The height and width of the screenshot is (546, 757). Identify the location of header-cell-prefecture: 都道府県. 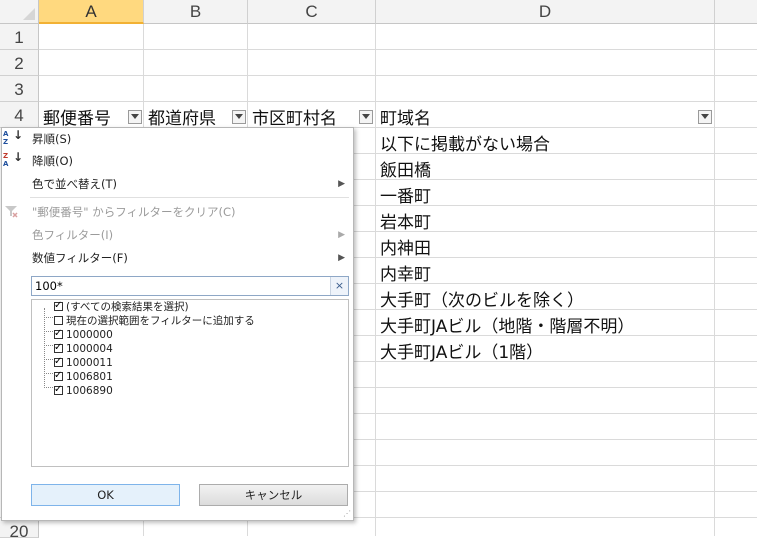
(182, 116).